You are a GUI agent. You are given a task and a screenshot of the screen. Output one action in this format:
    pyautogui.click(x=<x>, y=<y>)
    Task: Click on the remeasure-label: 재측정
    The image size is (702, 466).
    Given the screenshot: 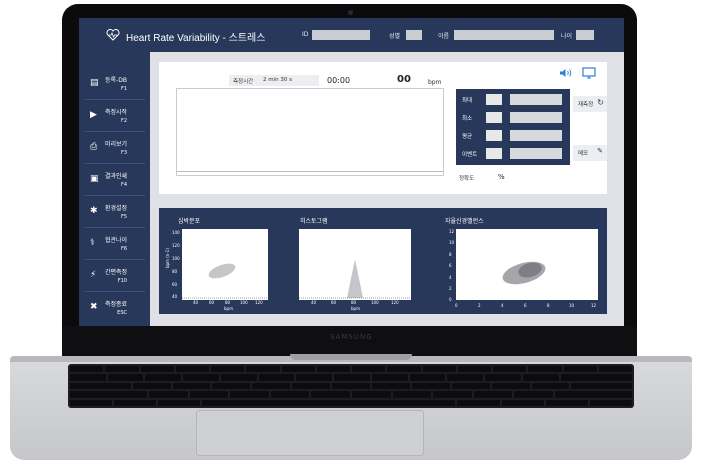 What is the action you would take?
    pyautogui.click(x=586, y=105)
    